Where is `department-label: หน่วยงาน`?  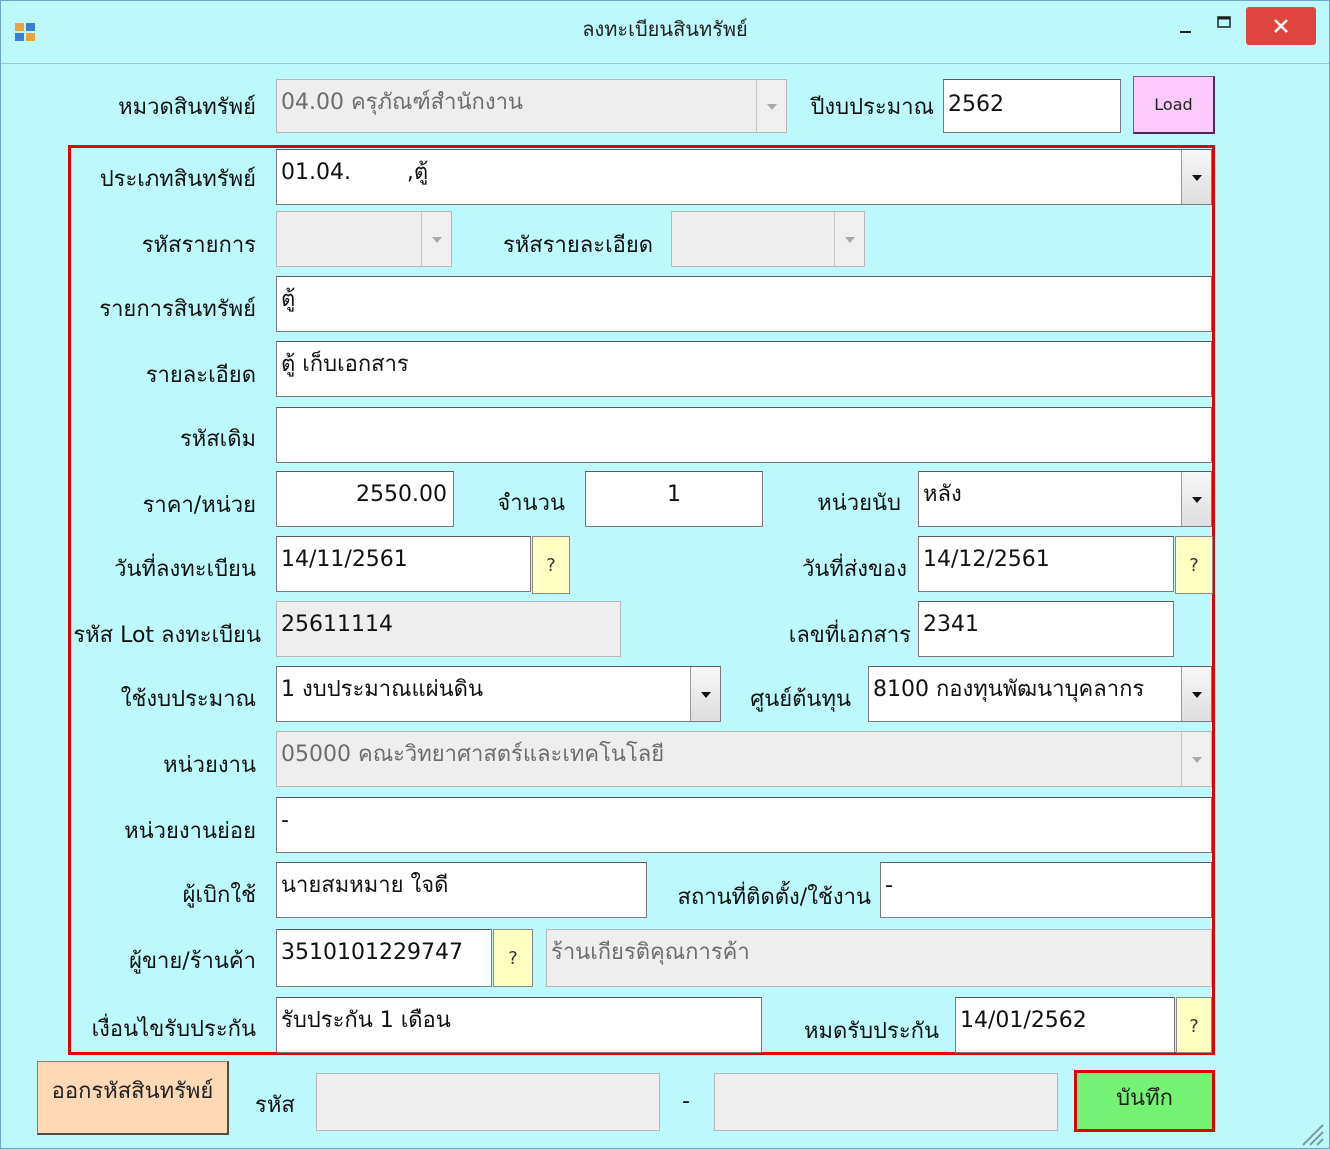
department-label: หน่วยงาน is located at coordinates (209, 765).